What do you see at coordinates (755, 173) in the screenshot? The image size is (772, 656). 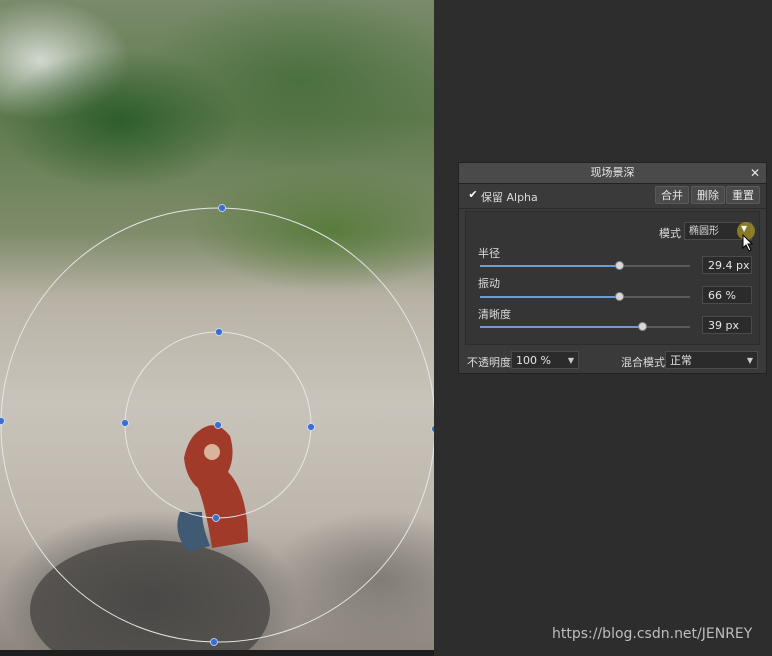 I see `close-icon: ✕` at bounding box center [755, 173].